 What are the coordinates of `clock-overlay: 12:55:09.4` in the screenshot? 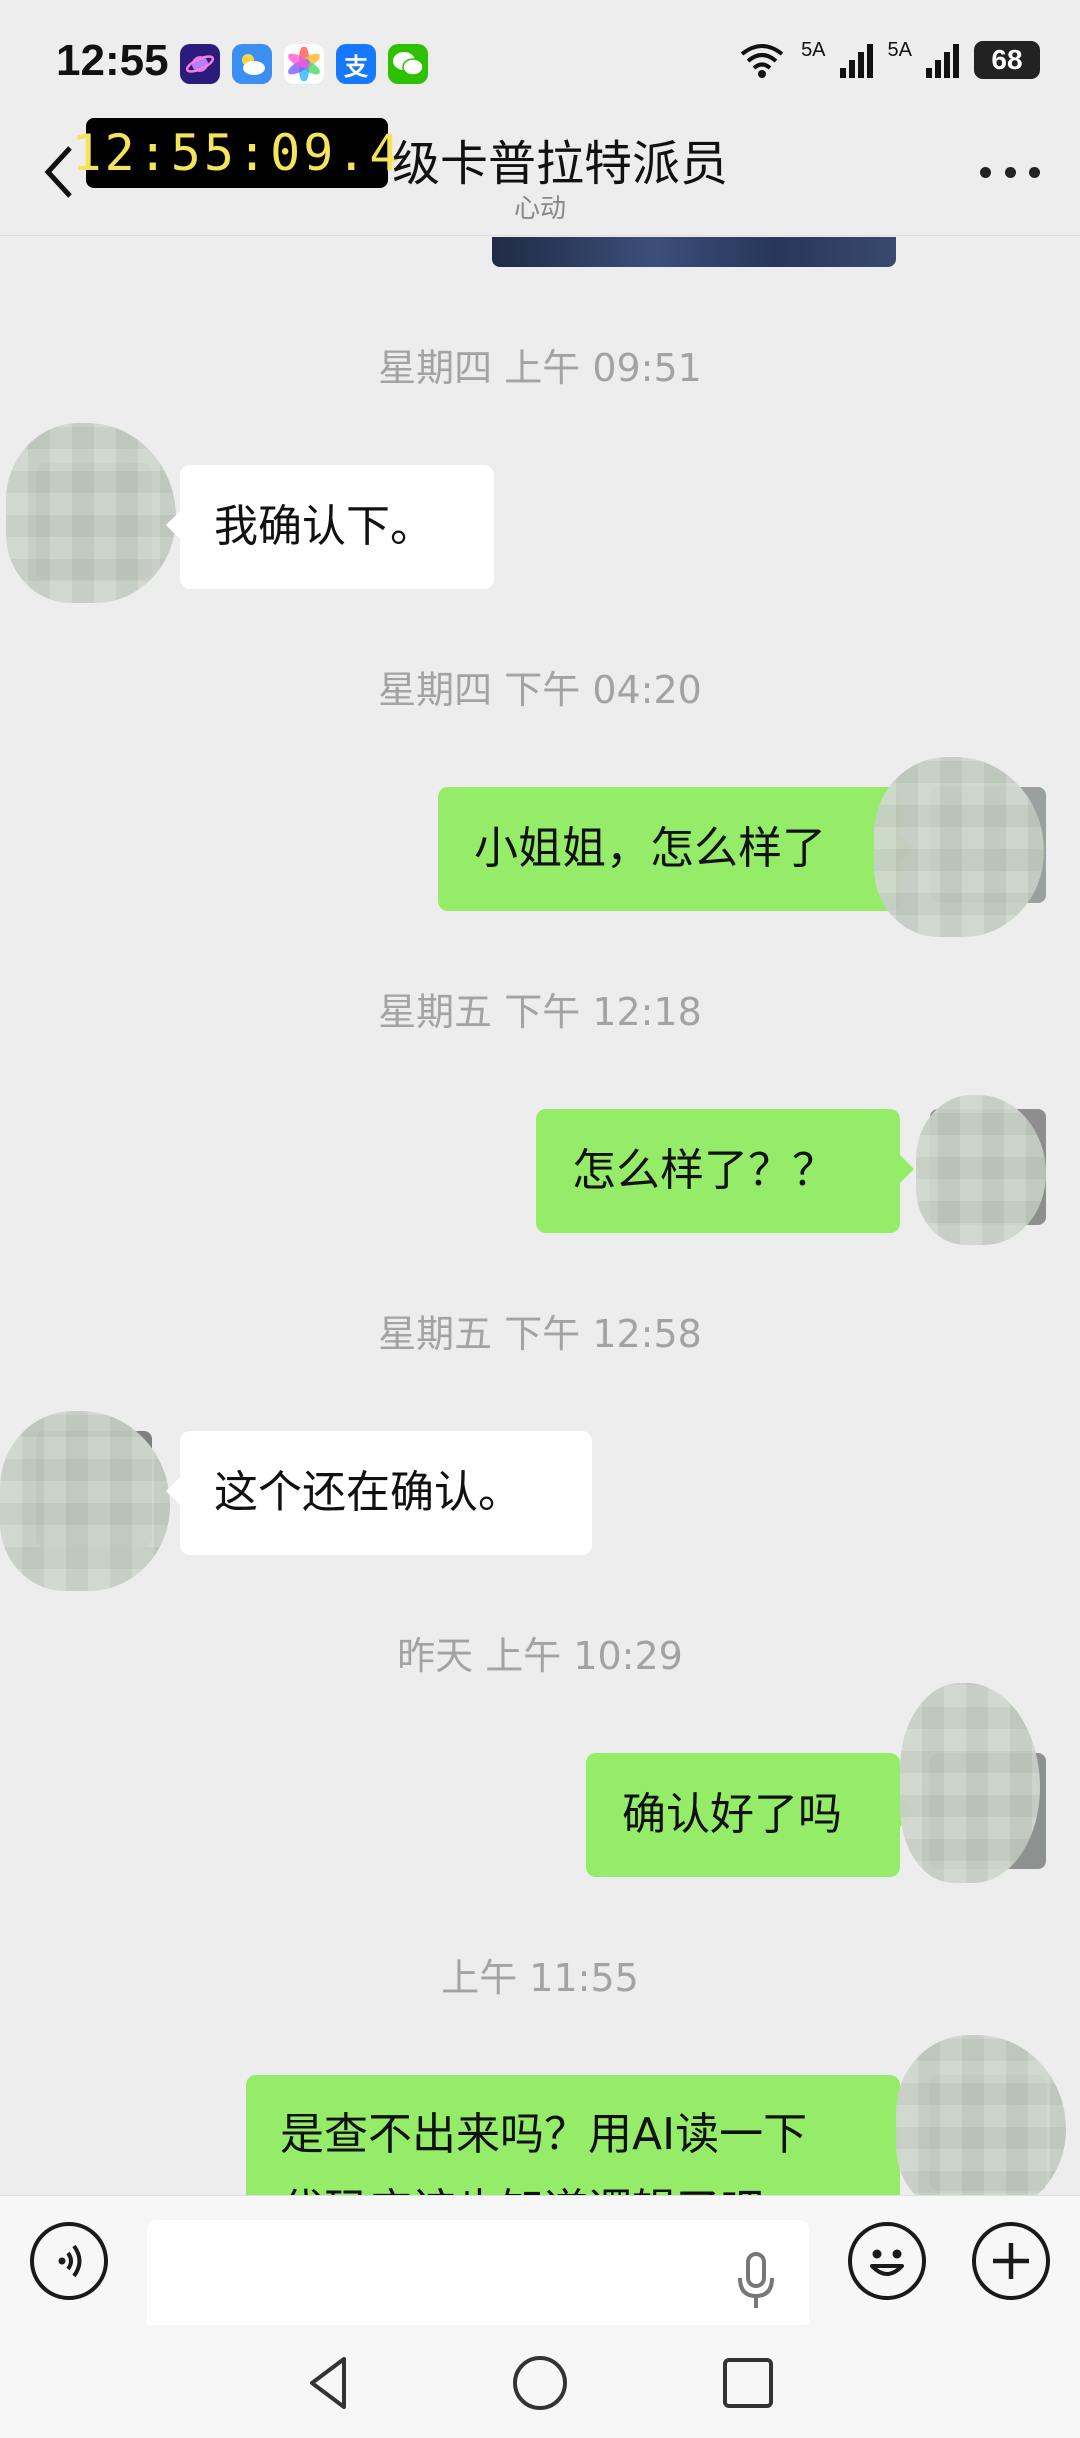 It's located at (235, 153).